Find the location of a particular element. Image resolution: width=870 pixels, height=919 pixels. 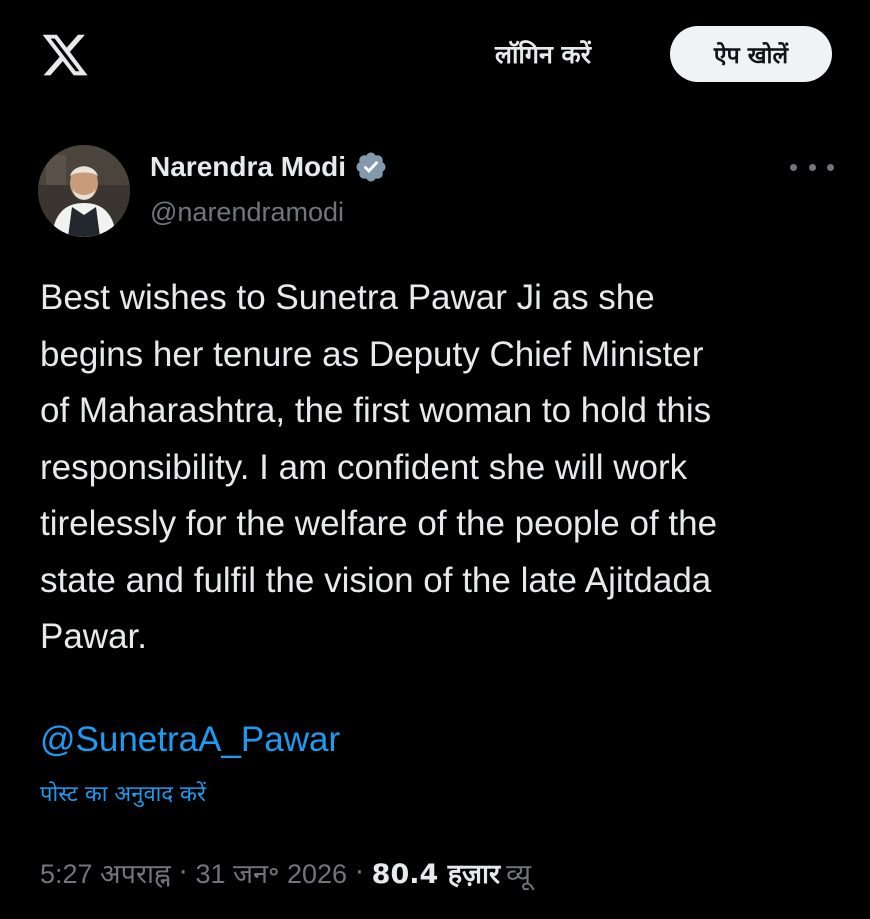

author-name-row: Narendra Modi is located at coordinates (269, 167).